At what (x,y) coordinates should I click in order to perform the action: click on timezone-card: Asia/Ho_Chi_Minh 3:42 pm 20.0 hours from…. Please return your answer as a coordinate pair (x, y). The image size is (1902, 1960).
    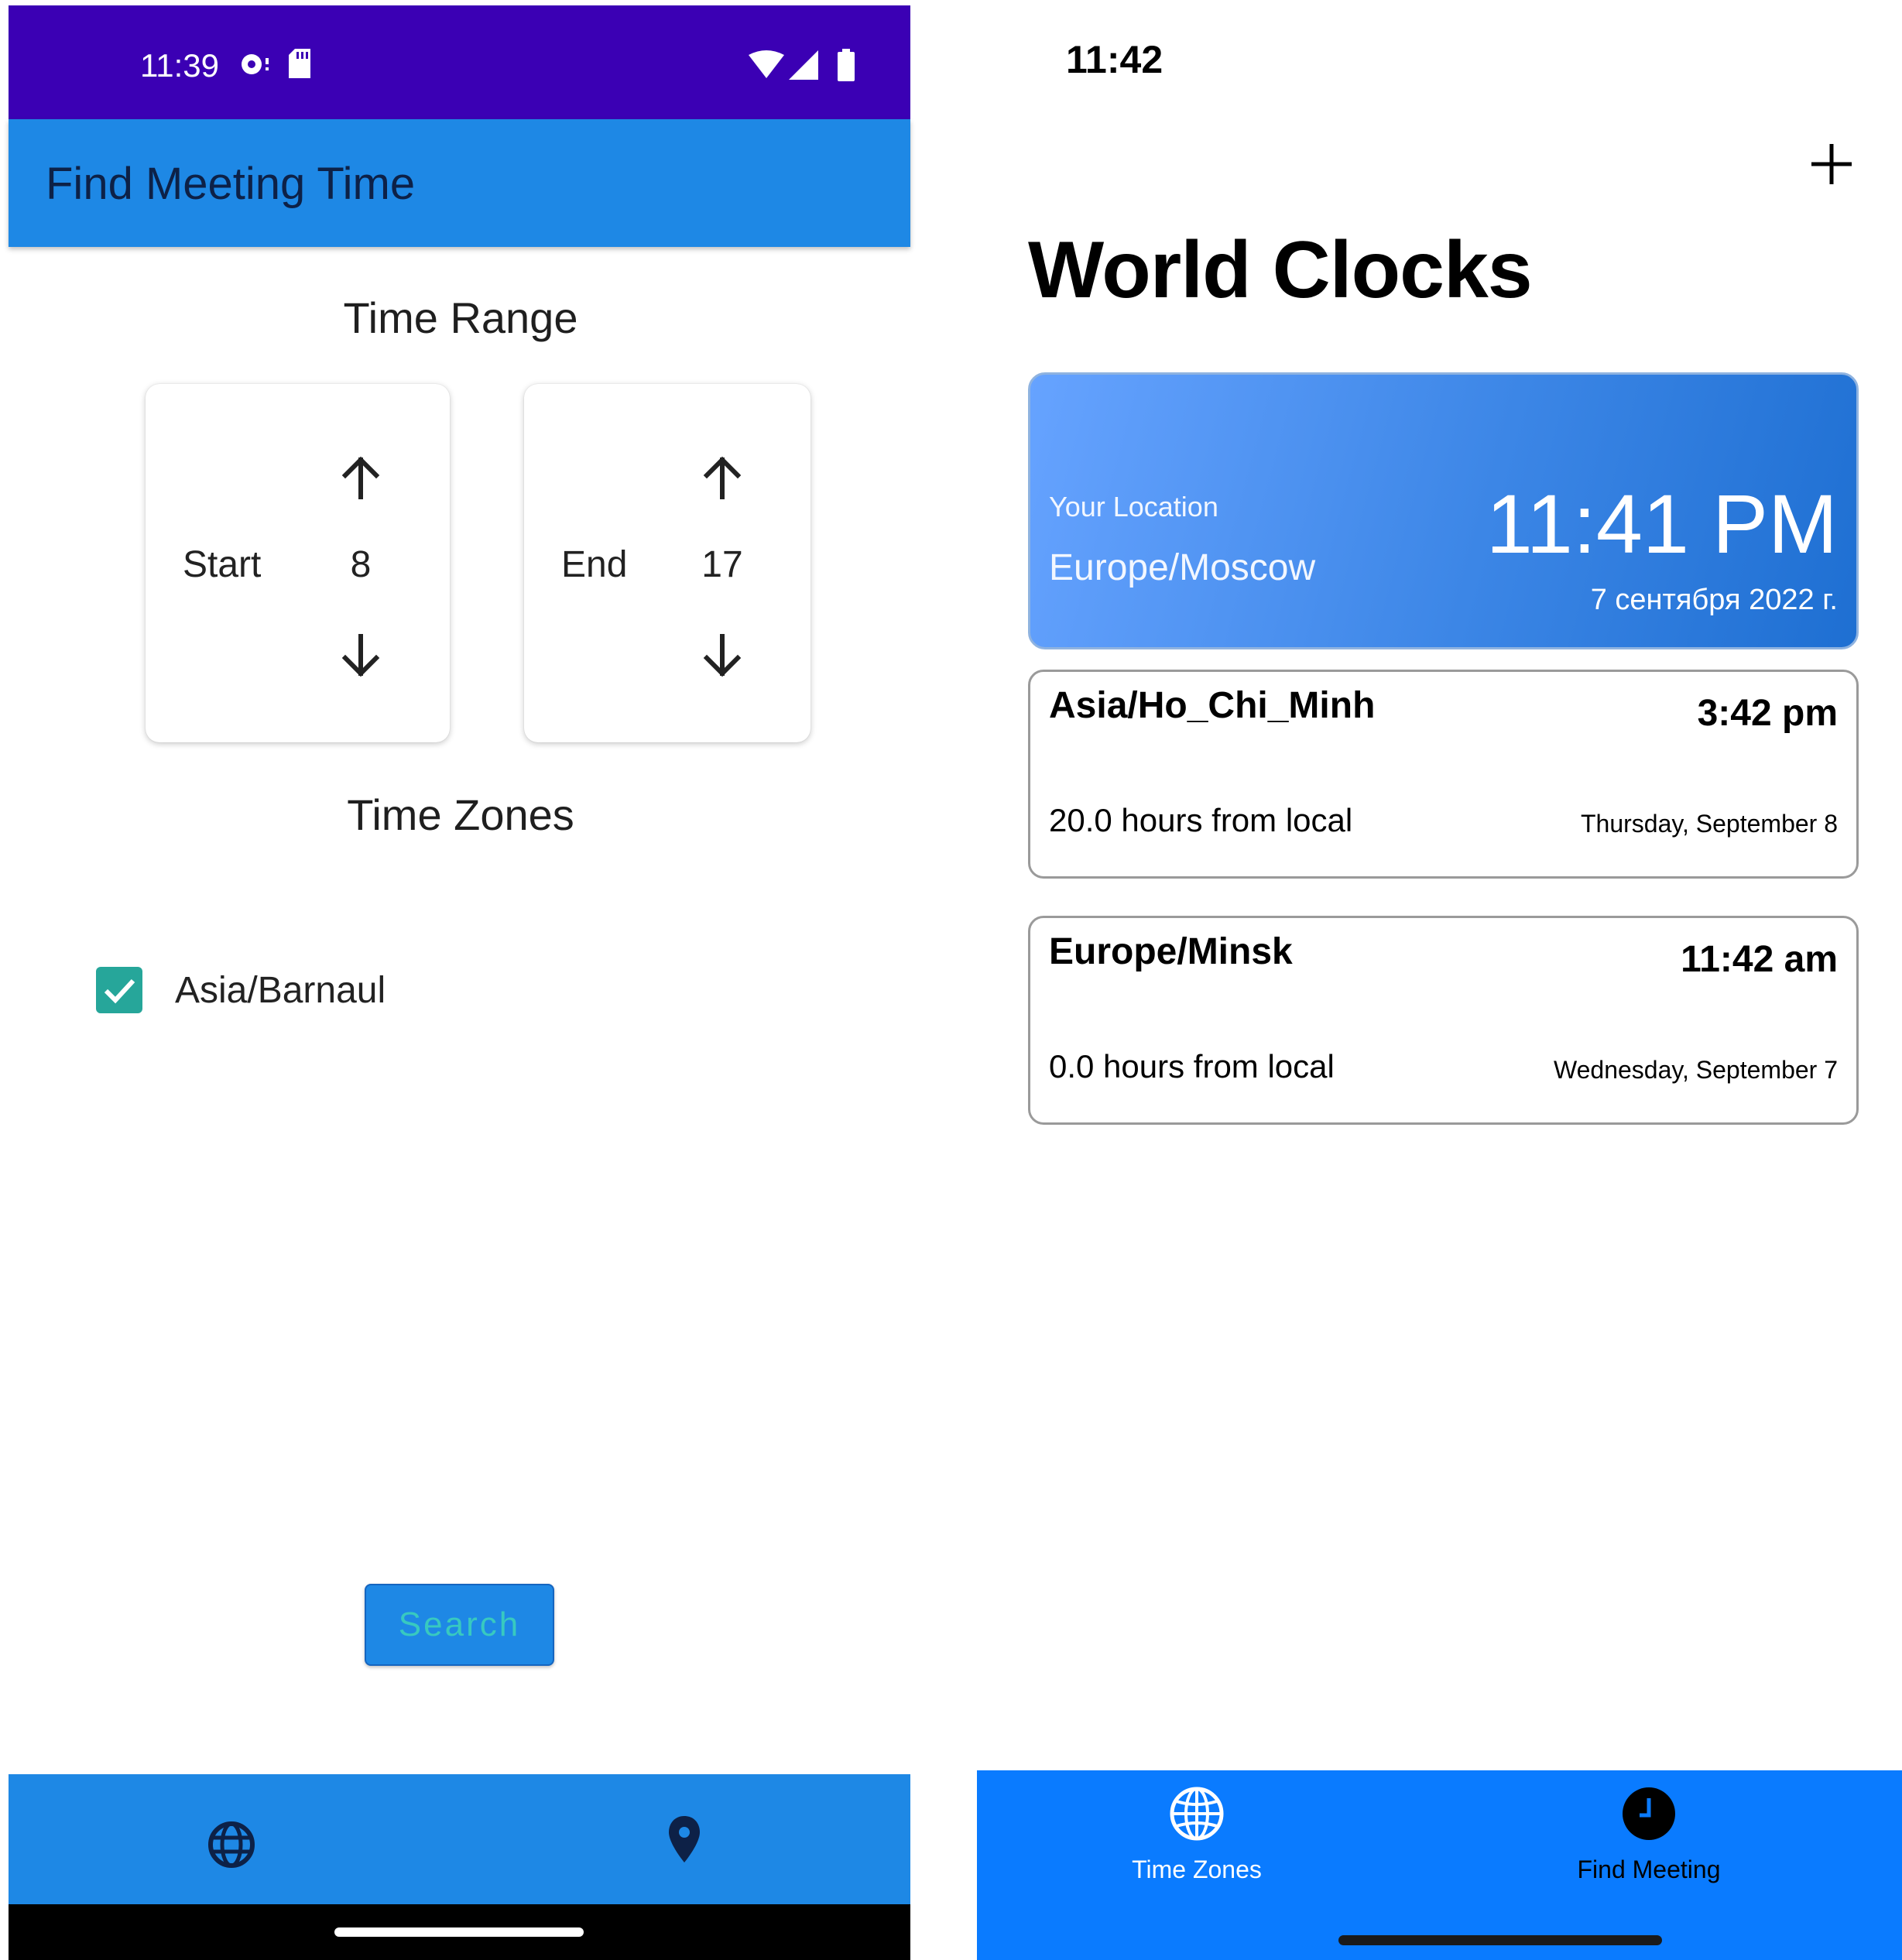
    Looking at the image, I should click on (1443, 774).